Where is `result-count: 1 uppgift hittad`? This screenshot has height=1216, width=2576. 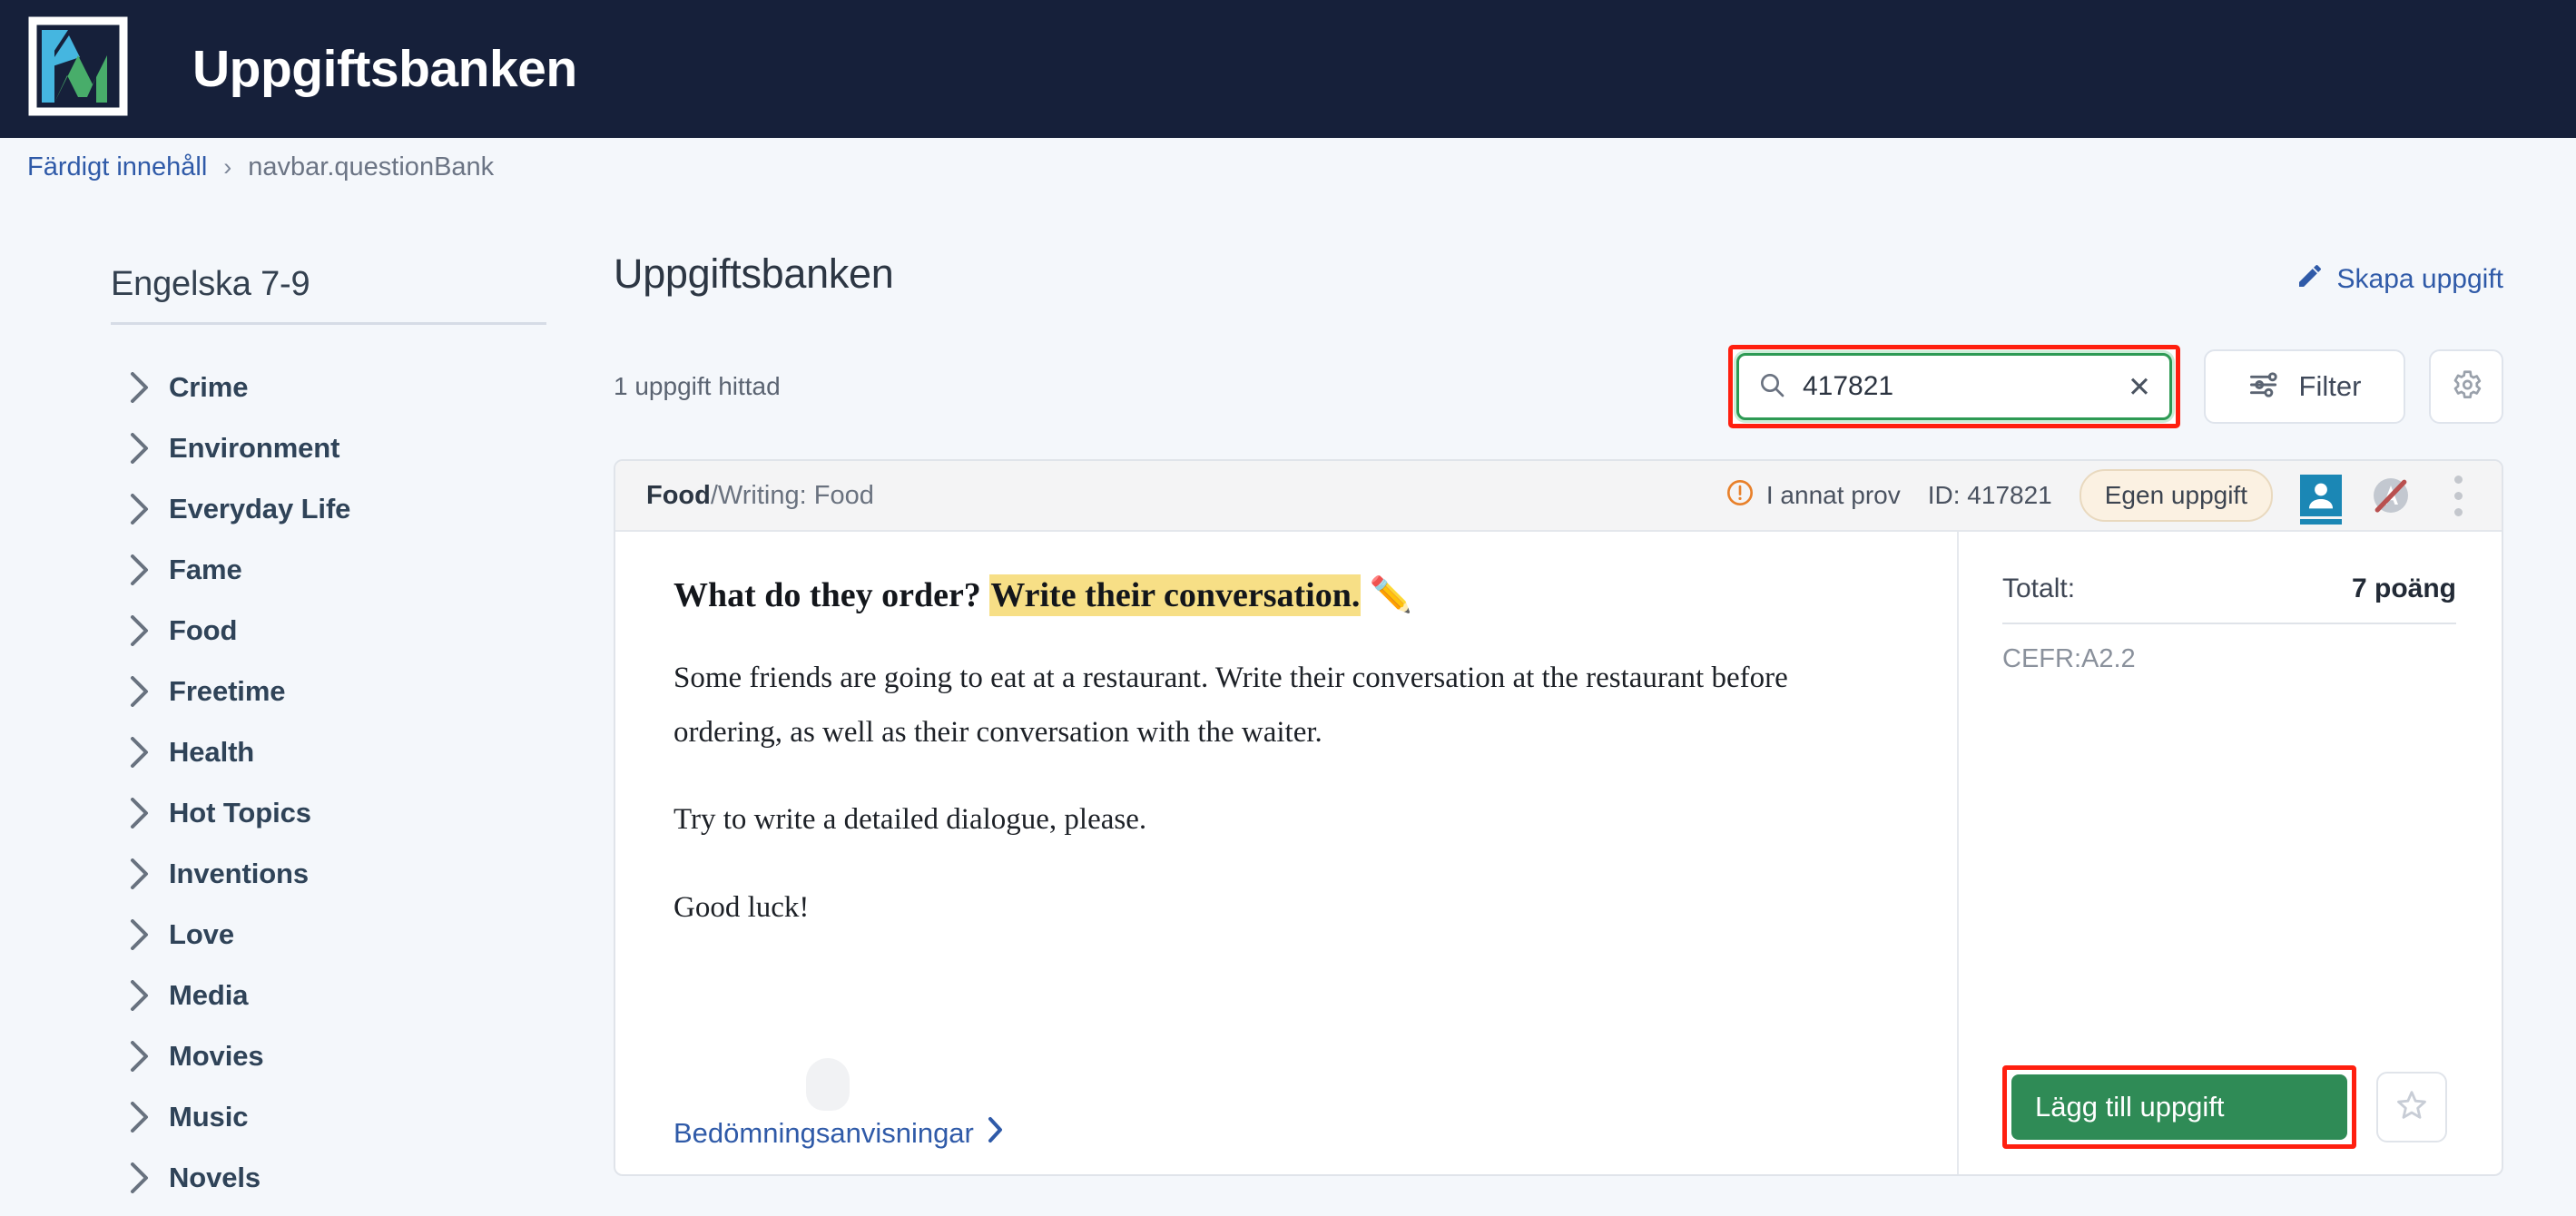 result-count: 1 uppgift hittad is located at coordinates (697, 386).